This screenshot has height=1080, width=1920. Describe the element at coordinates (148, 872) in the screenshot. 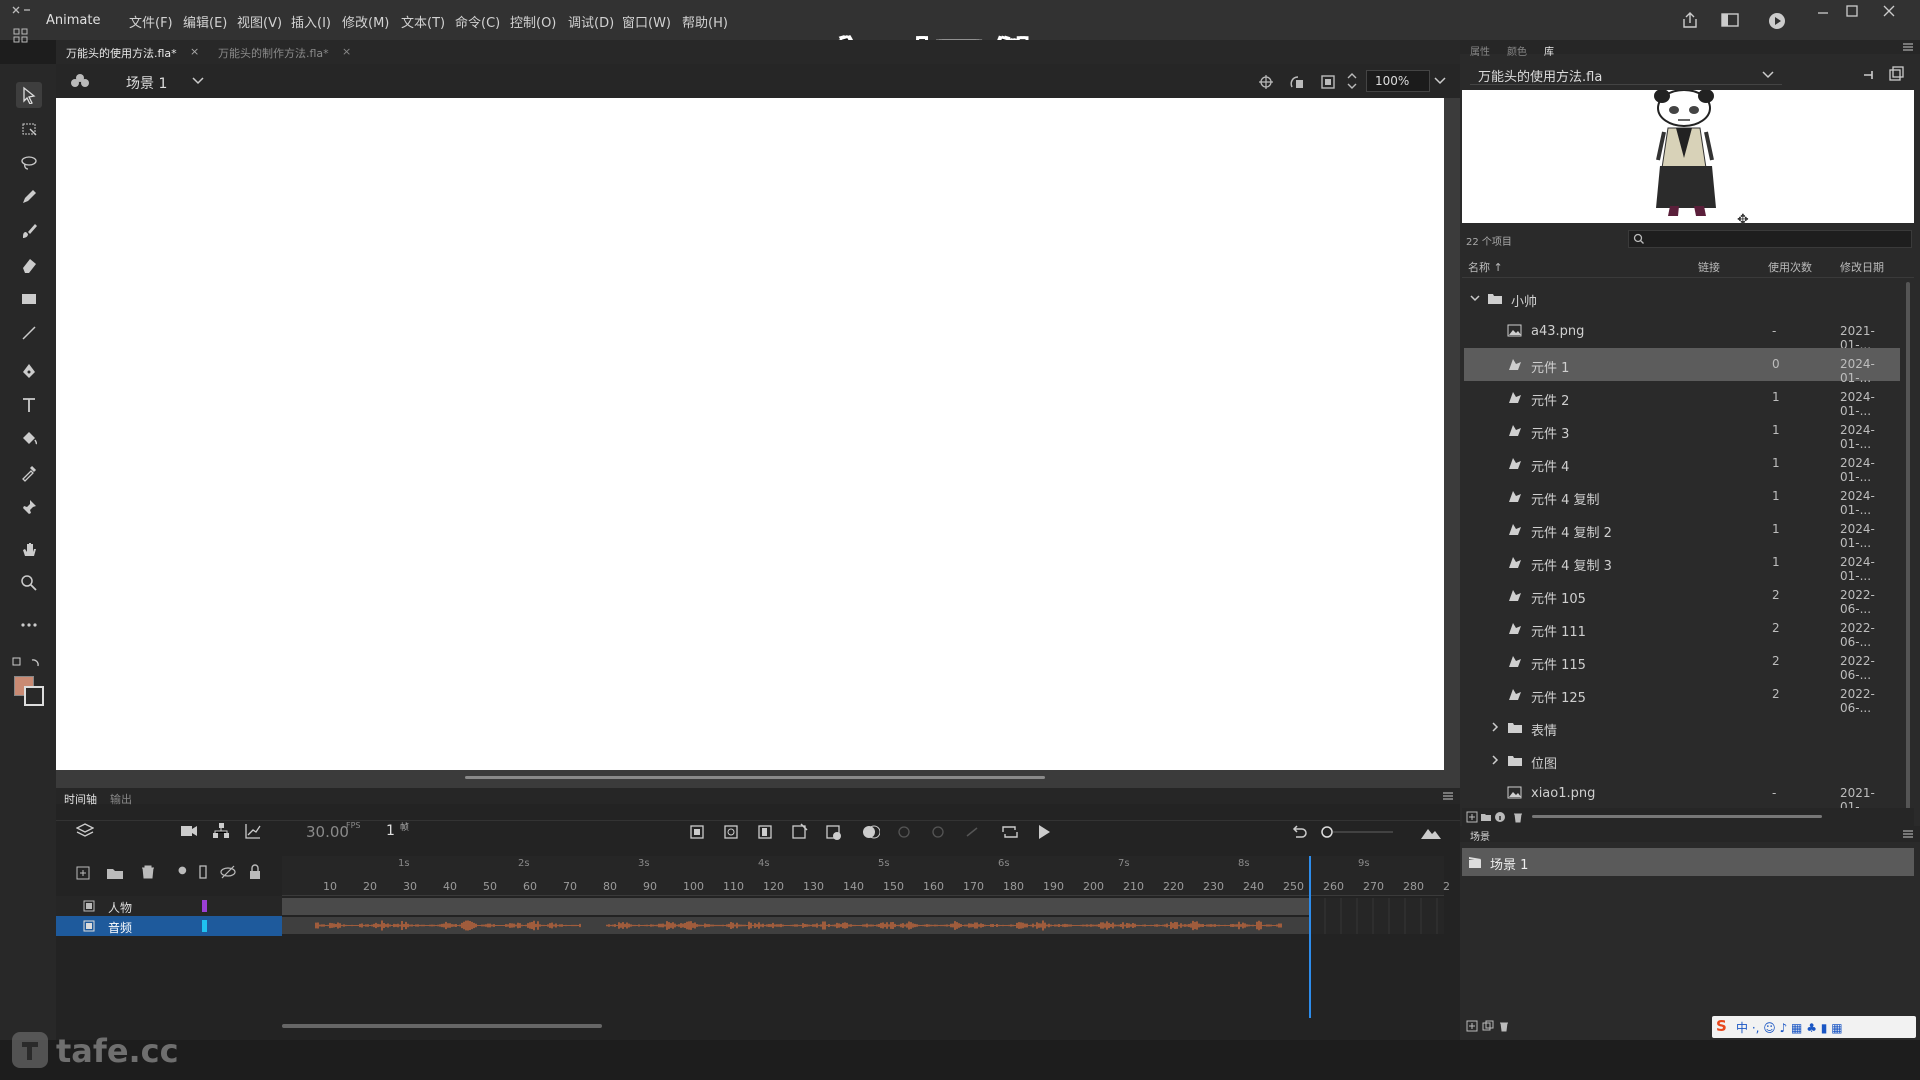

I see `delete-layer-icon` at that location.